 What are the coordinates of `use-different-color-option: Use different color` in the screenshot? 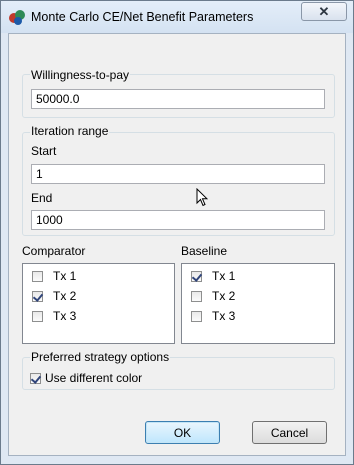 It's located at (86, 378).